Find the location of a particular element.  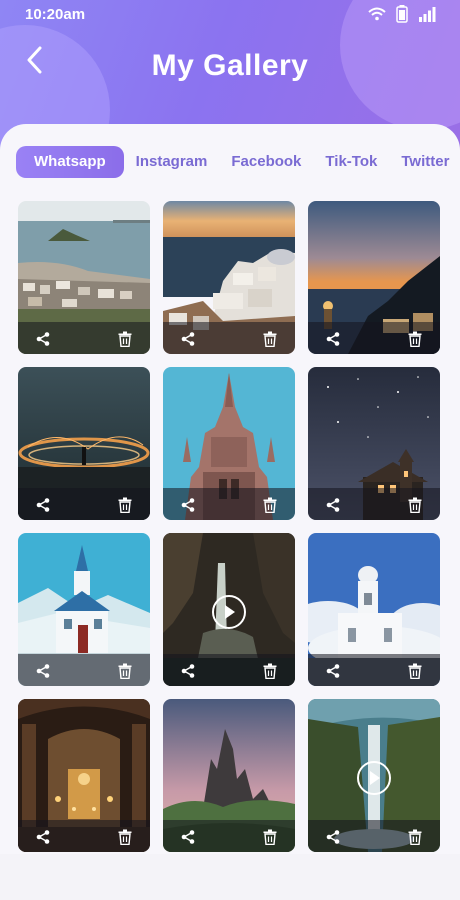

status-icons is located at coordinates (402, 14).